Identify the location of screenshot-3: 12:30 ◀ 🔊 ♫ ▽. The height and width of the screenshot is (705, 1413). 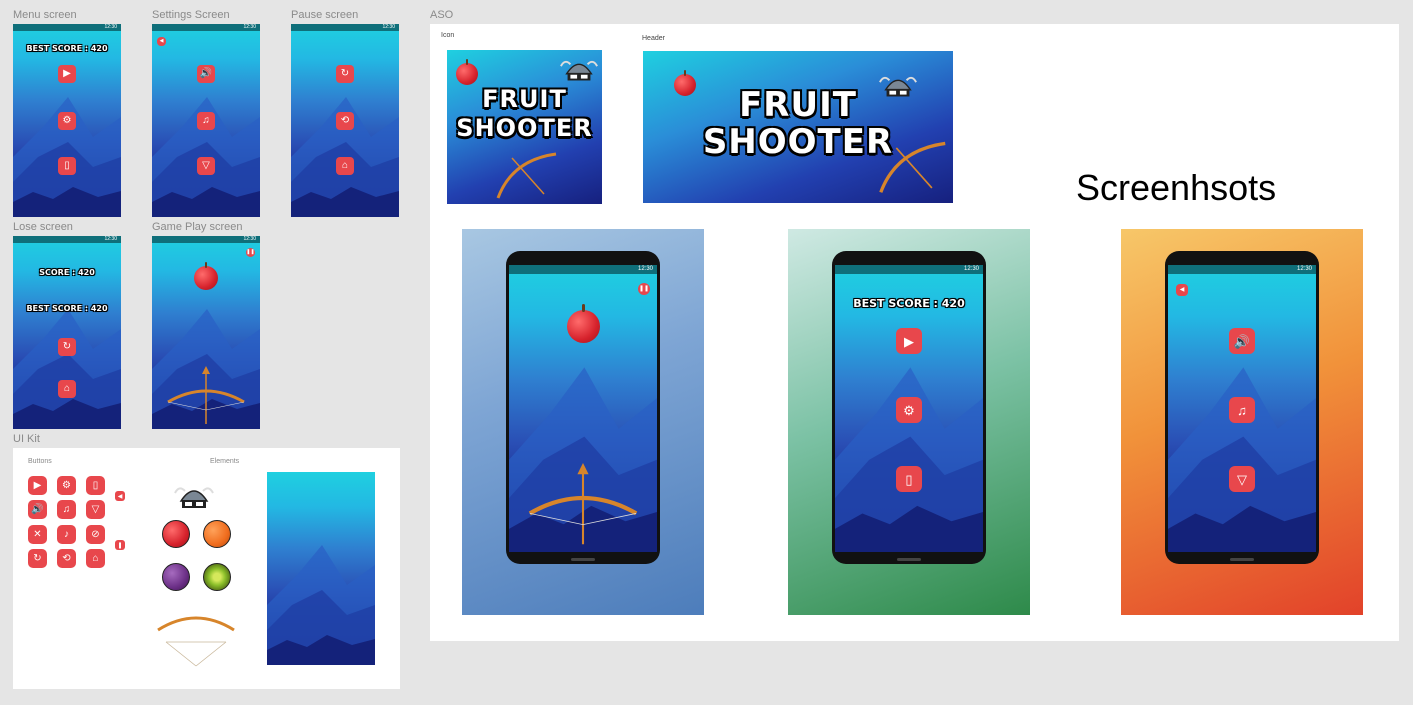
(1242, 422).